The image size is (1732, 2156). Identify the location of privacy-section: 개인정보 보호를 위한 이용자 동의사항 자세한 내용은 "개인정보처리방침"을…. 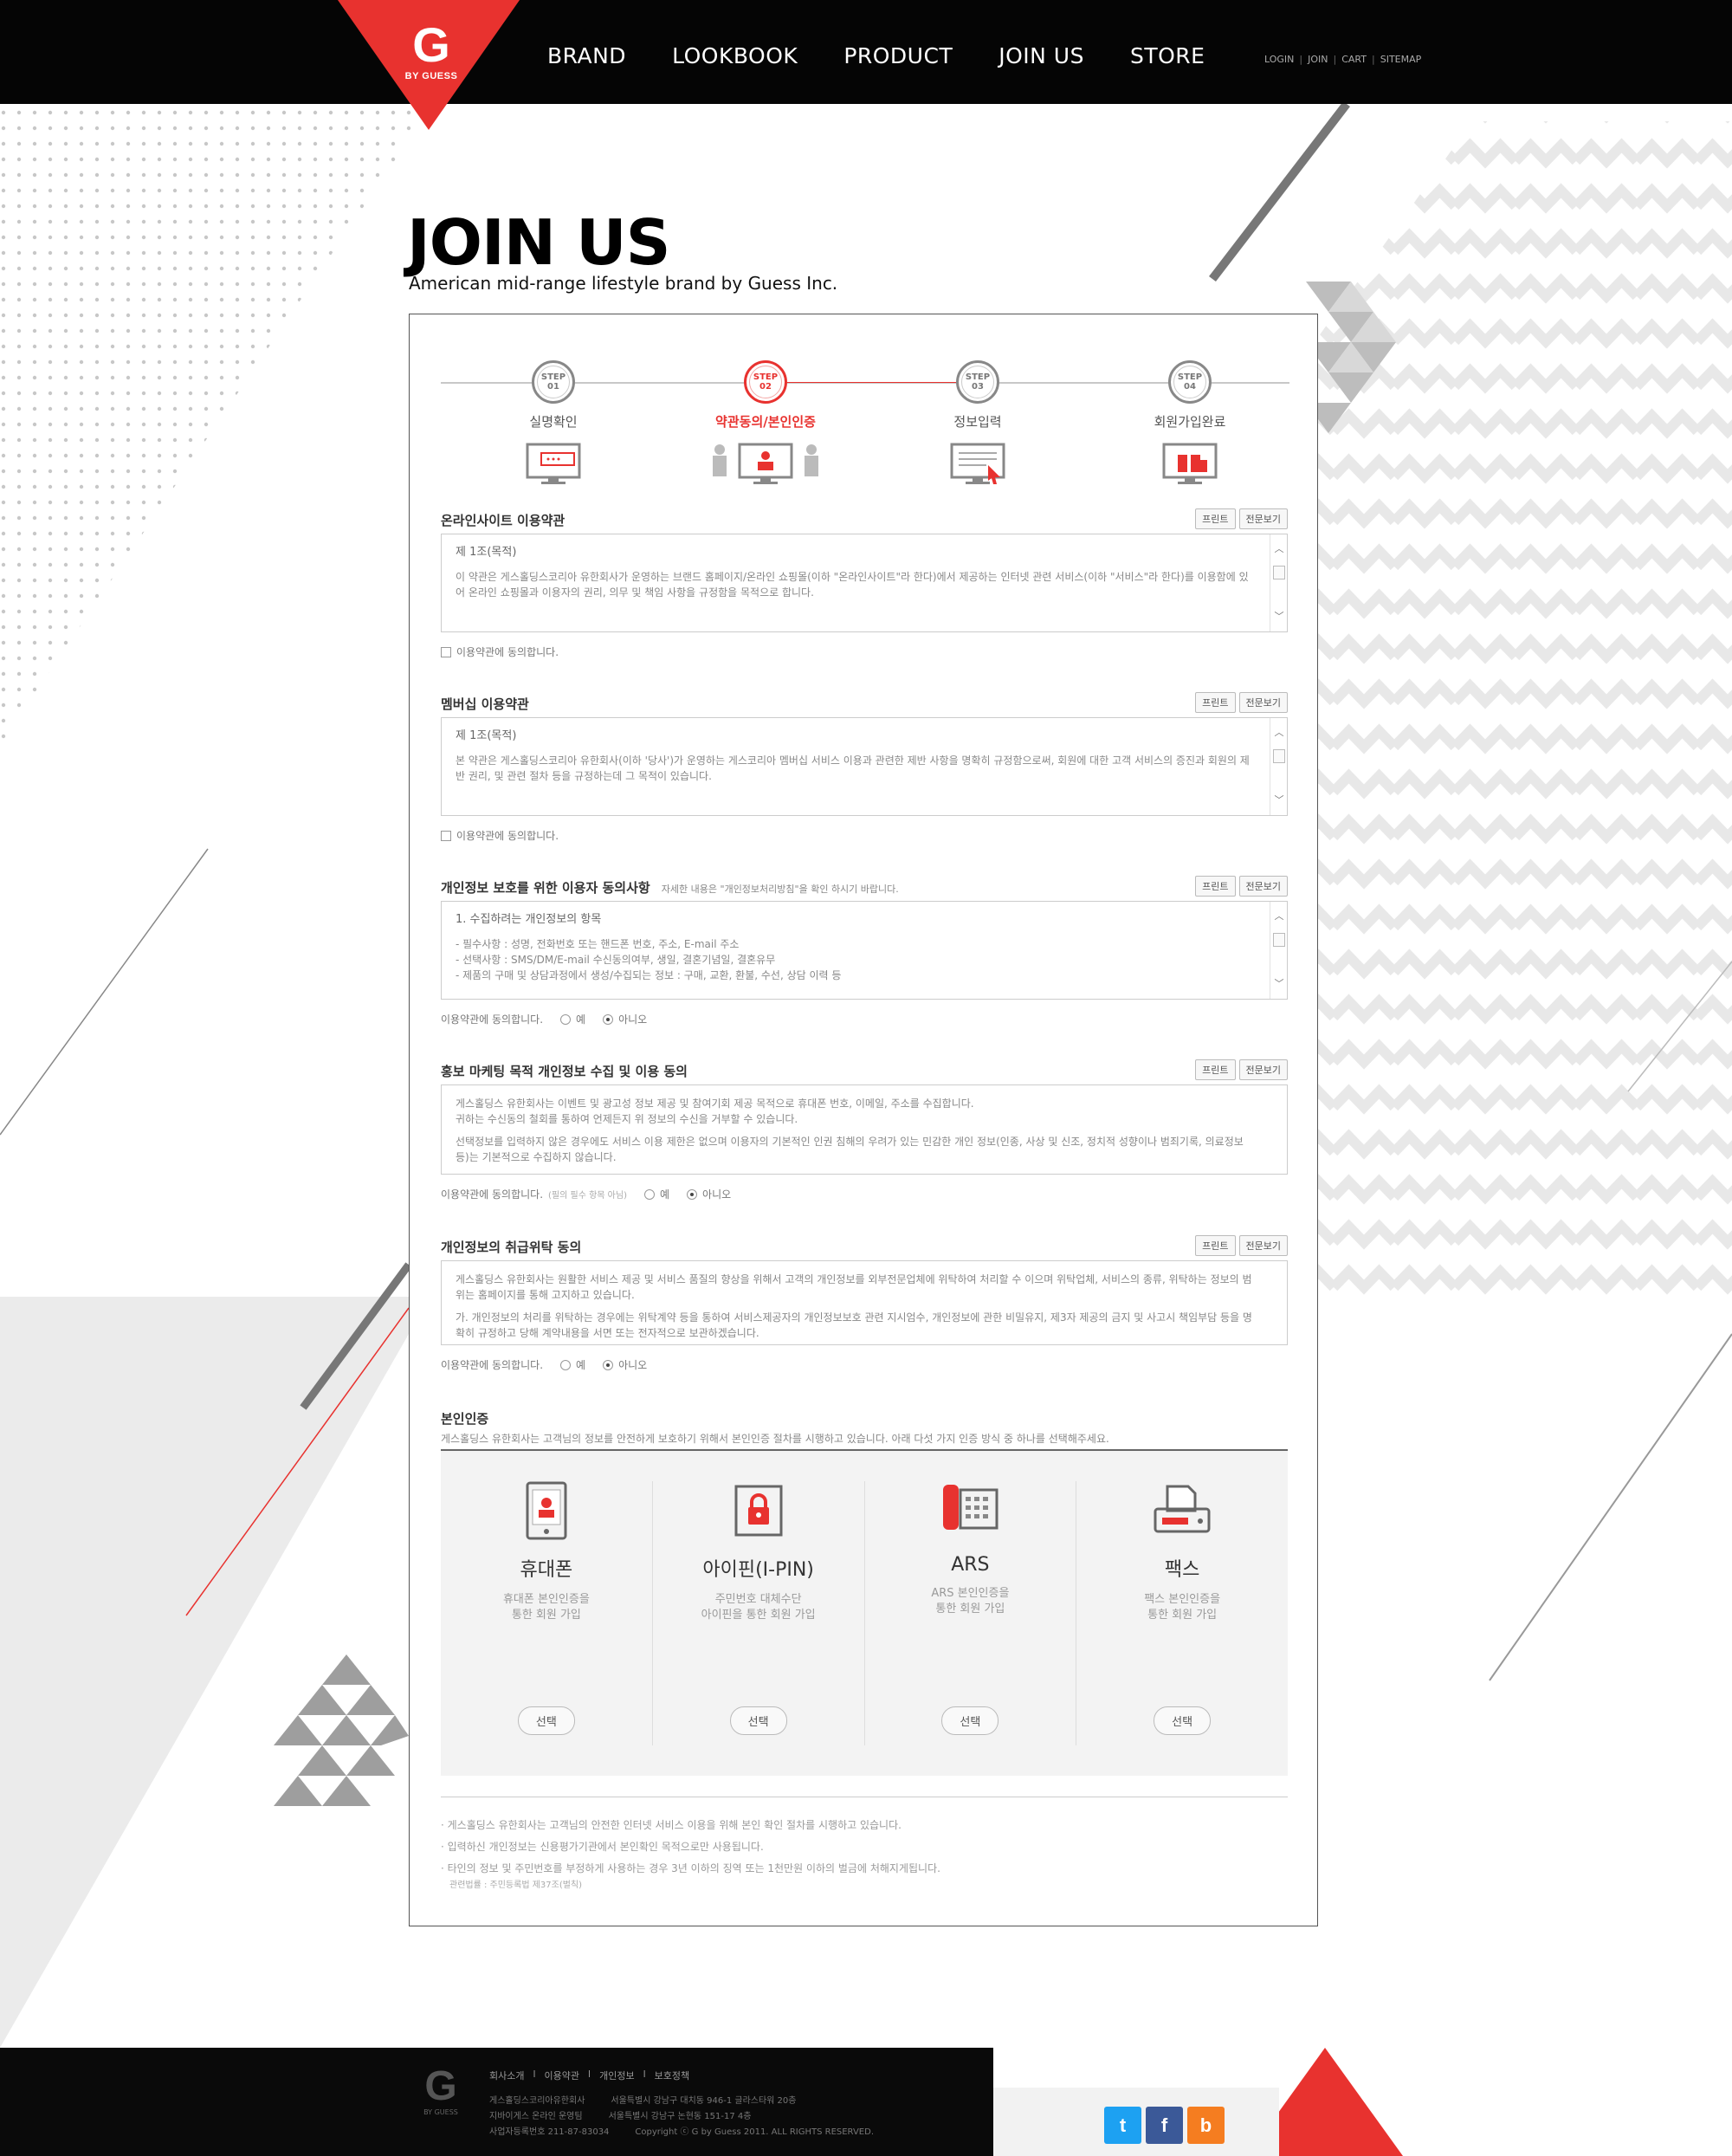
(864, 951).